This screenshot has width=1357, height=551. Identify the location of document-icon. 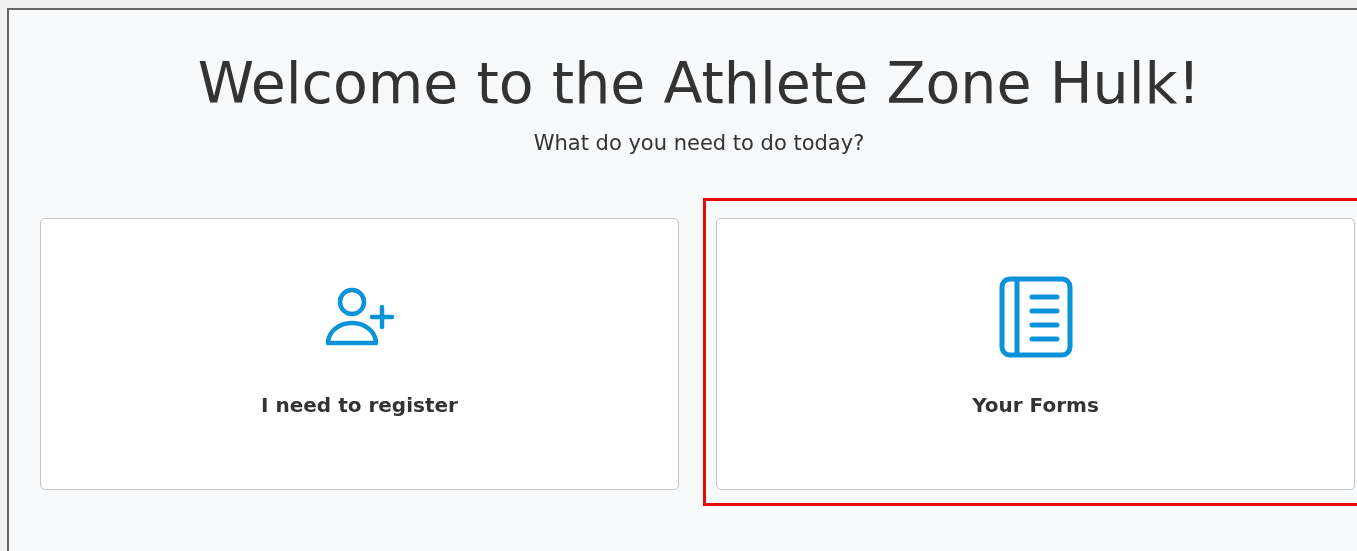
(1035, 317).